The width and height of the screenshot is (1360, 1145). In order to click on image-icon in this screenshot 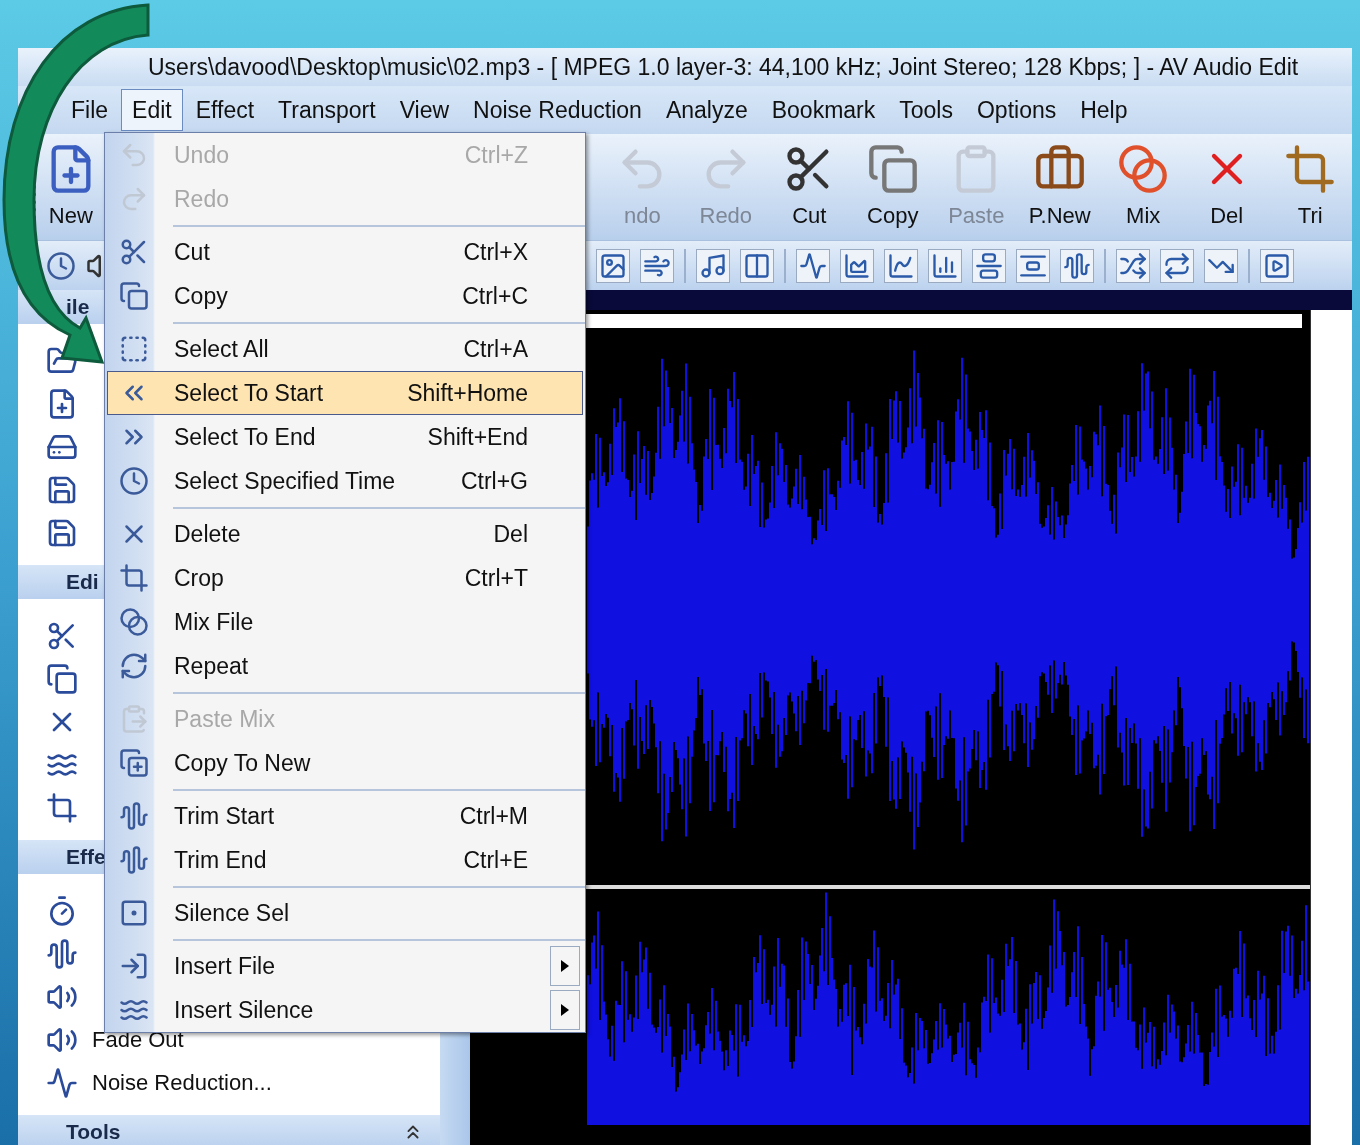, I will do `click(613, 265)`.